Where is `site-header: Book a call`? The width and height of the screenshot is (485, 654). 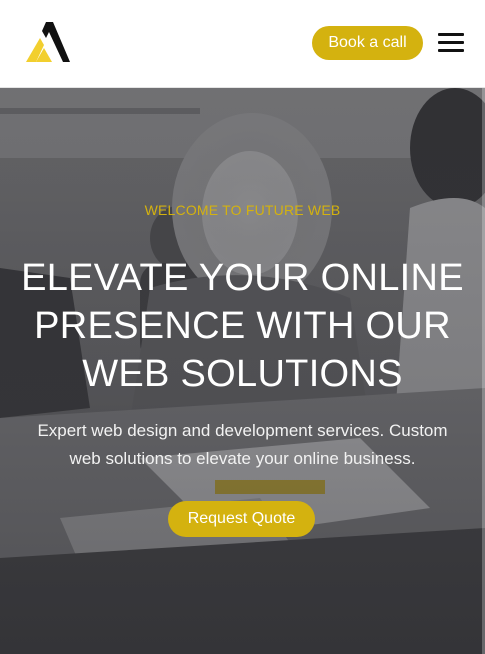
site-header: Book a call is located at coordinates (242, 44).